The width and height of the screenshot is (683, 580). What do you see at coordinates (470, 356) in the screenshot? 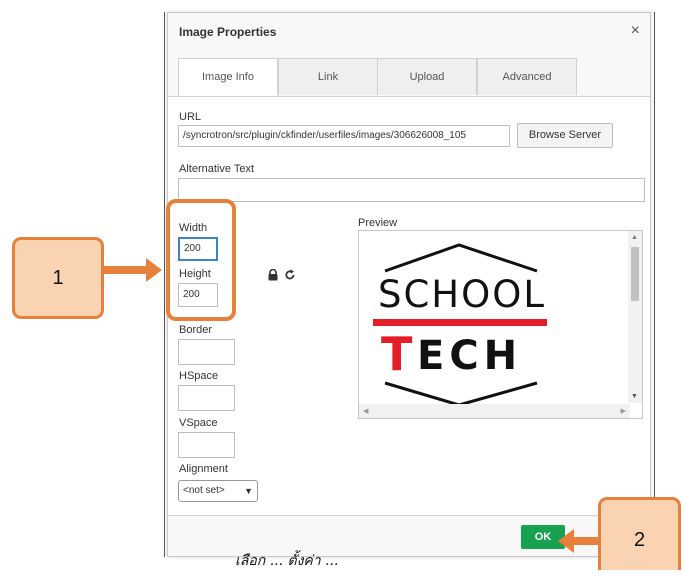
I see `logo-word-ech: ECH` at bounding box center [470, 356].